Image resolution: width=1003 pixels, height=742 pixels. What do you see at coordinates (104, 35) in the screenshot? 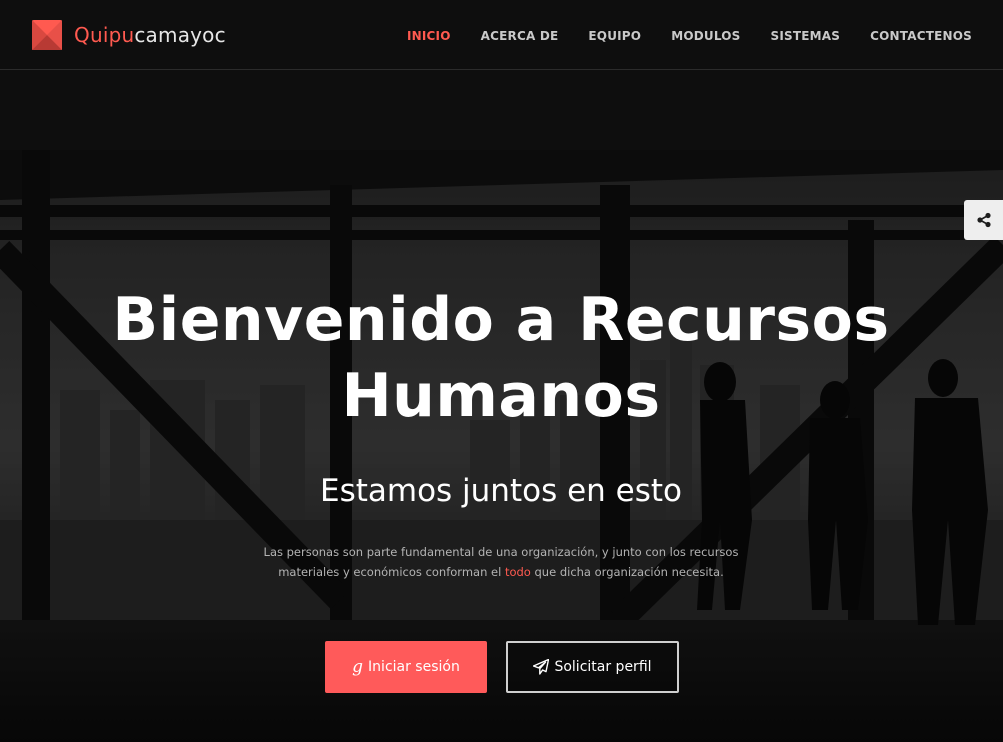
I see `brand-name-accent: Quipu` at bounding box center [104, 35].